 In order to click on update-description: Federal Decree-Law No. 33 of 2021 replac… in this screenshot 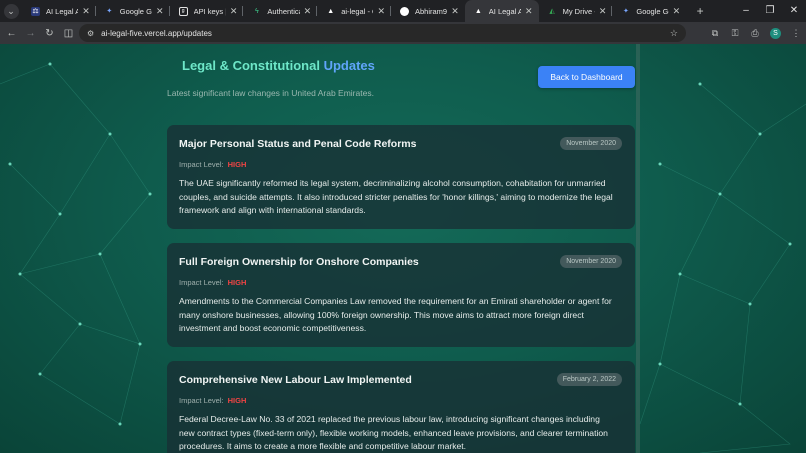, I will do `click(393, 432)`.